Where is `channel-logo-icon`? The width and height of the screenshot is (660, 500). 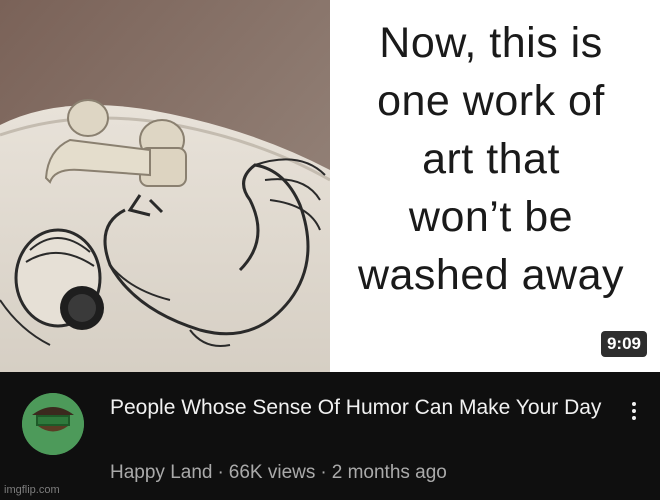
channel-logo-icon is located at coordinates (53, 424).